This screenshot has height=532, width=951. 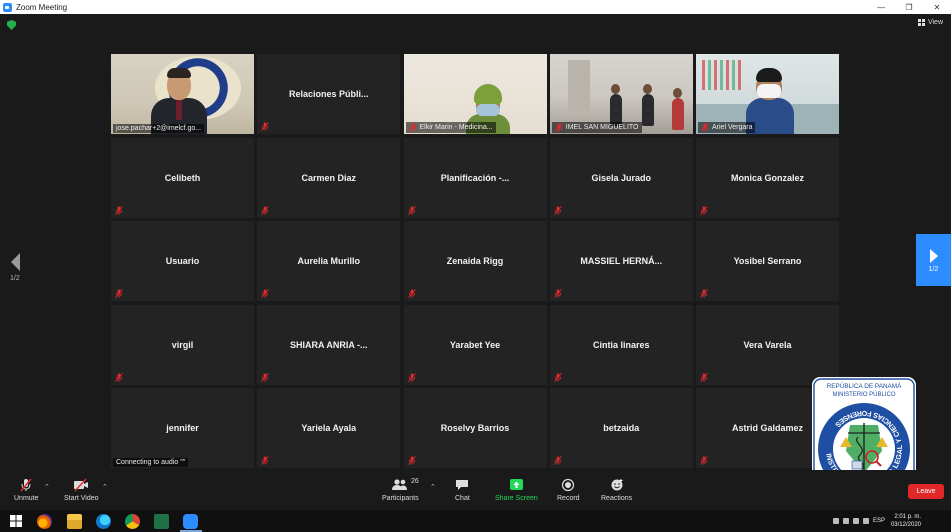 I want to click on window-titlebar: Zoom Meeting — ❐ ✕, so click(x=475, y=7).